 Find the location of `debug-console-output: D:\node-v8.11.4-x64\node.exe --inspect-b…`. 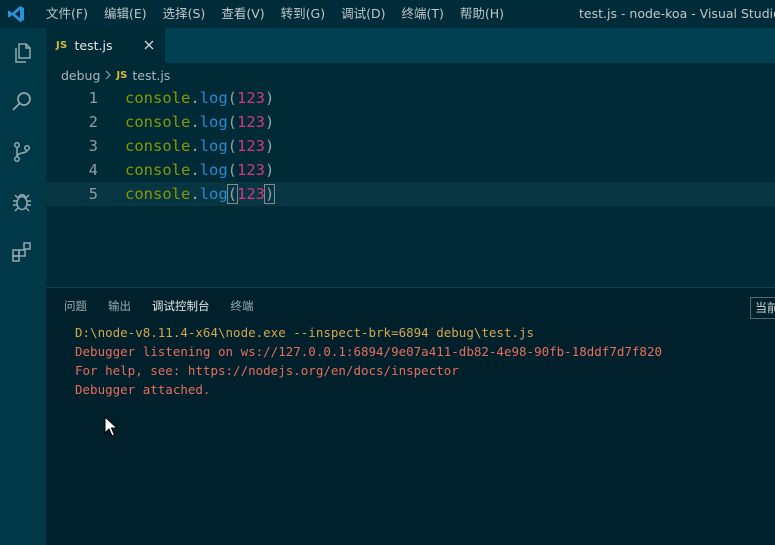

debug-console-output: D:\node-v8.11.4-x64\node.exe --inspect-b… is located at coordinates (368, 361).